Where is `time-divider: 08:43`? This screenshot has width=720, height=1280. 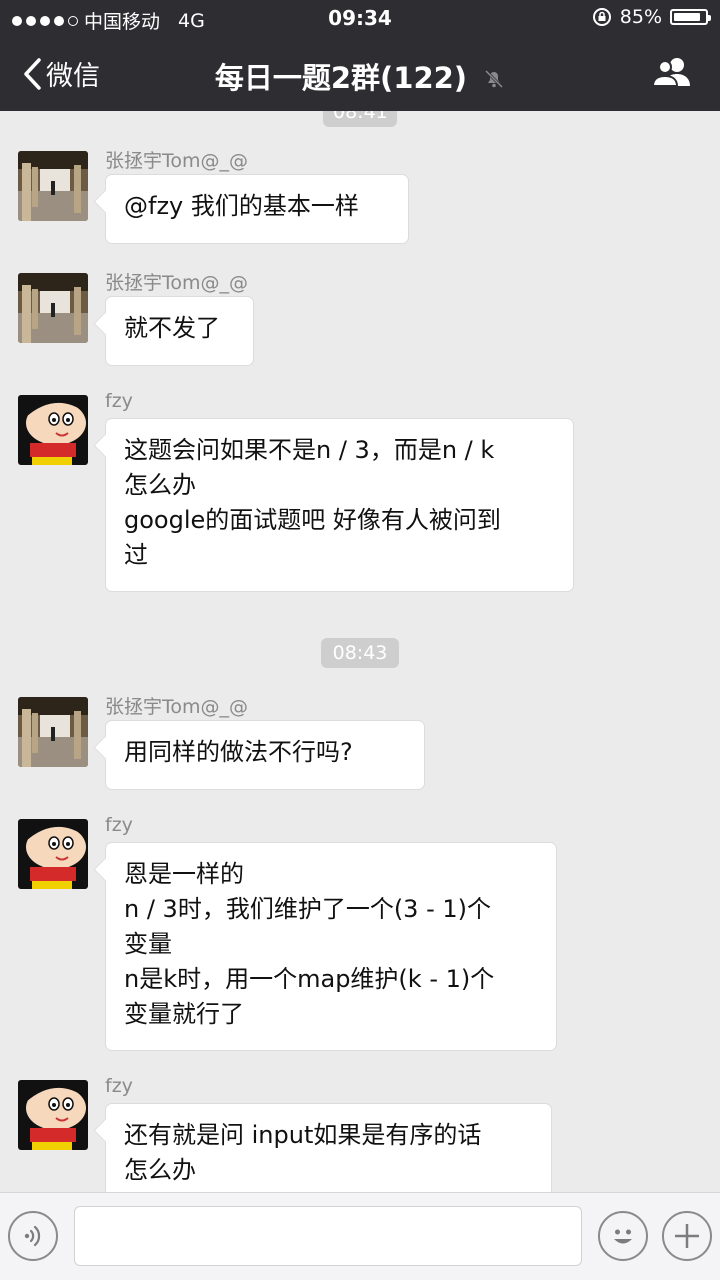 time-divider: 08:43 is located at coordinates (360, 653).